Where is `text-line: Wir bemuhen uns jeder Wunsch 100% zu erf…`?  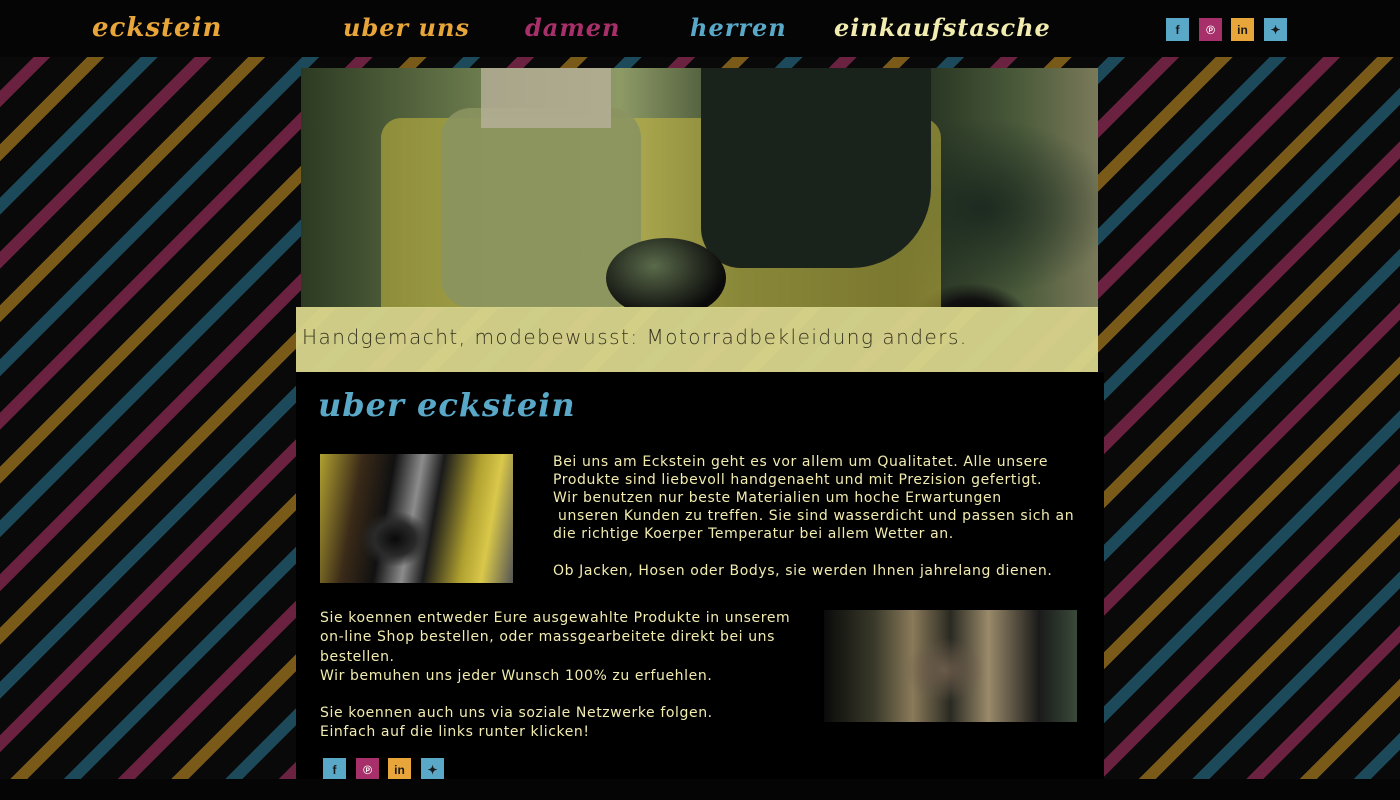
text-line: Wir bemuhen uns jeder Wunsch 100% zu erf… is located at coordinates (516, 675).